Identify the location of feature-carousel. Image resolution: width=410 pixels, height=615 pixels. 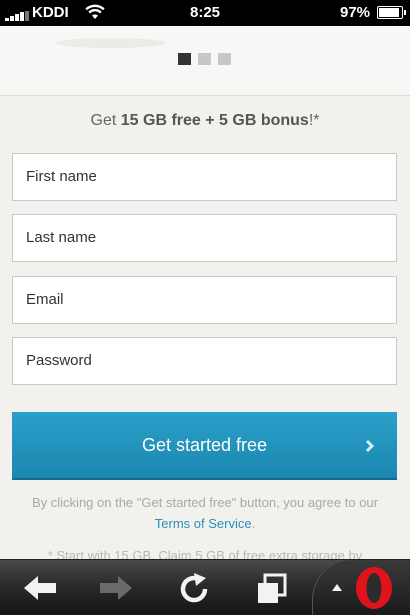
(205, 61).